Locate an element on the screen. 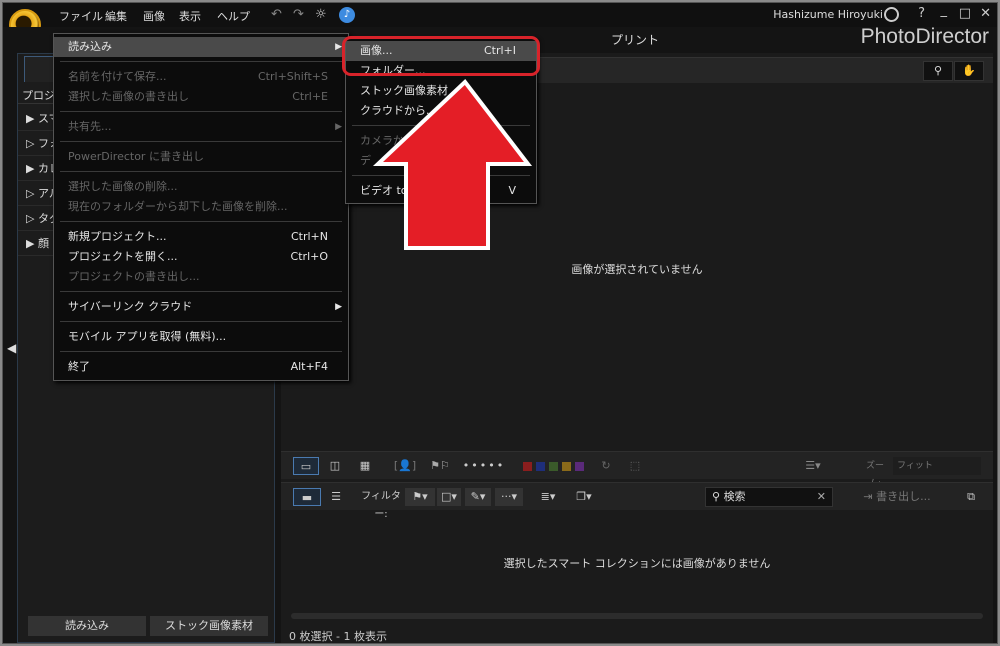  arrow-shape is located at coordinates (452, 164).